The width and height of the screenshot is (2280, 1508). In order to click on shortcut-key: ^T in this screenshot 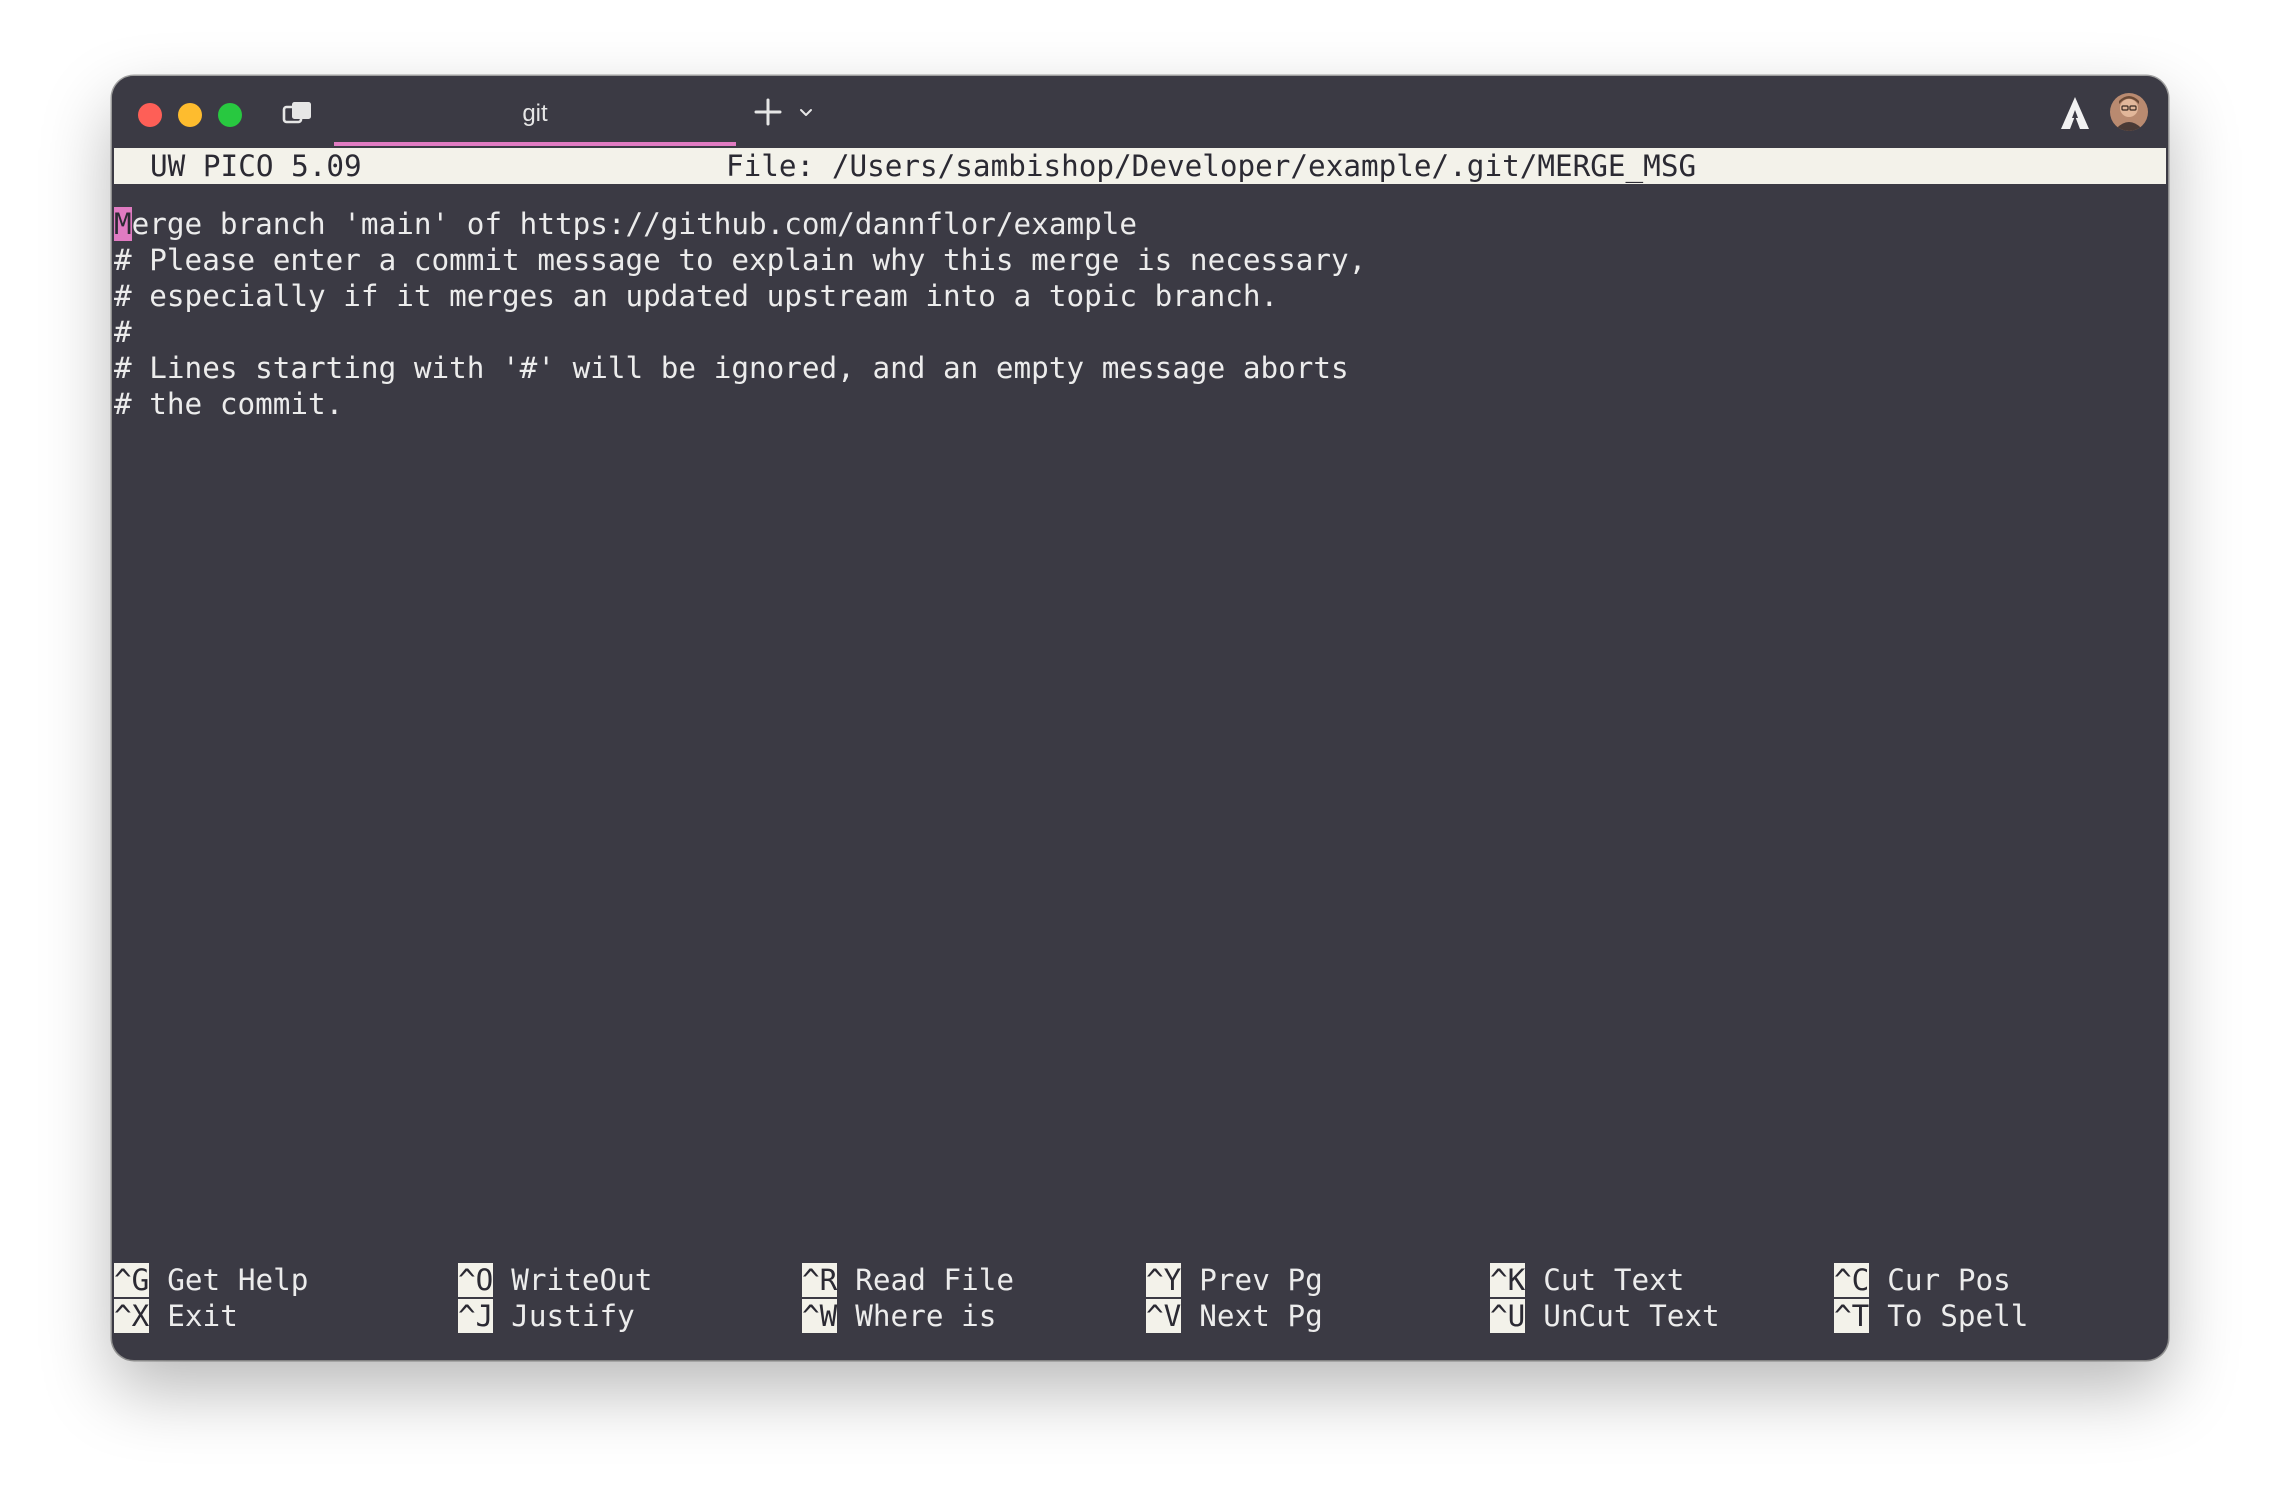, I will do `click(1852, 1316)`.